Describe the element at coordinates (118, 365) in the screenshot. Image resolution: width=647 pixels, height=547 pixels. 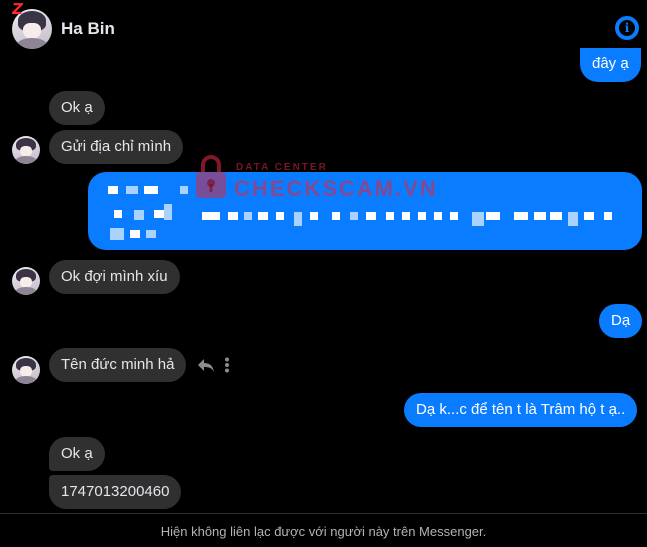
I see `message-incoming: Tên đức minh hả` at that location.